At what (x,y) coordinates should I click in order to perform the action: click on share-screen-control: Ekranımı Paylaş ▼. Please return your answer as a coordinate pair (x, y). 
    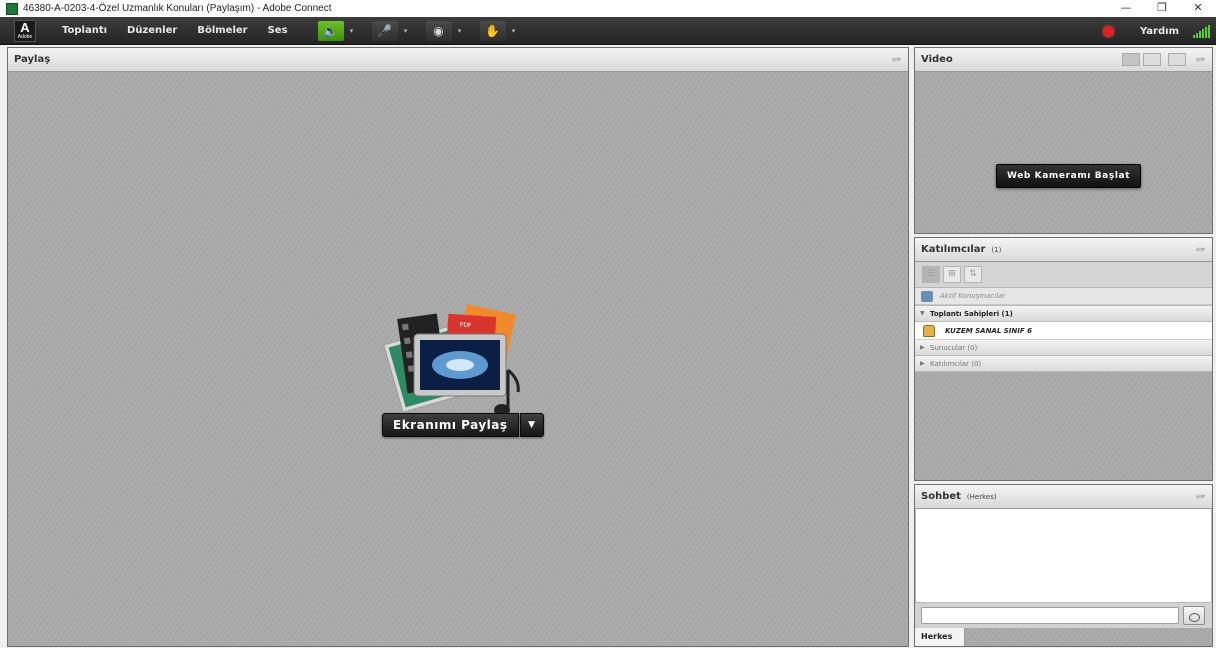
    Looking at the image, I should click on (463, 425).